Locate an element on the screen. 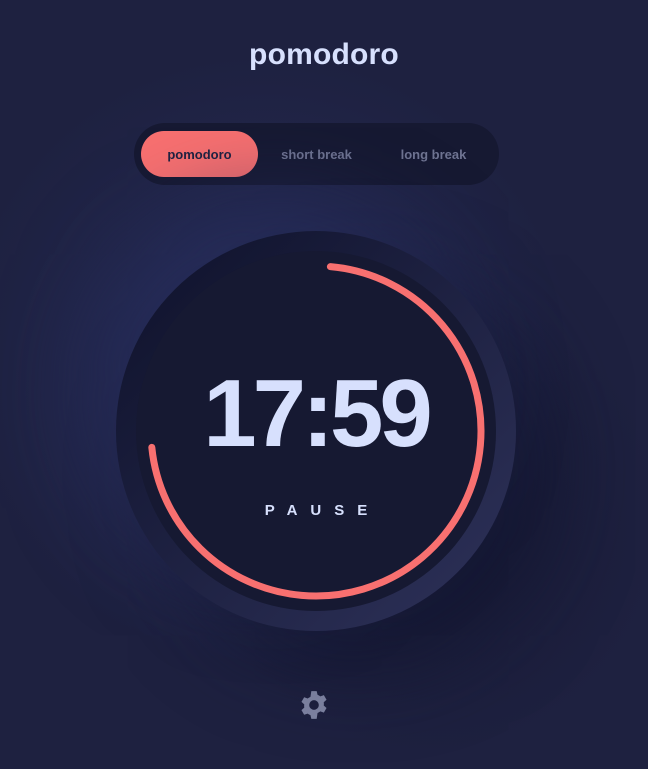  settings-button is located at coordinates (314, 705).